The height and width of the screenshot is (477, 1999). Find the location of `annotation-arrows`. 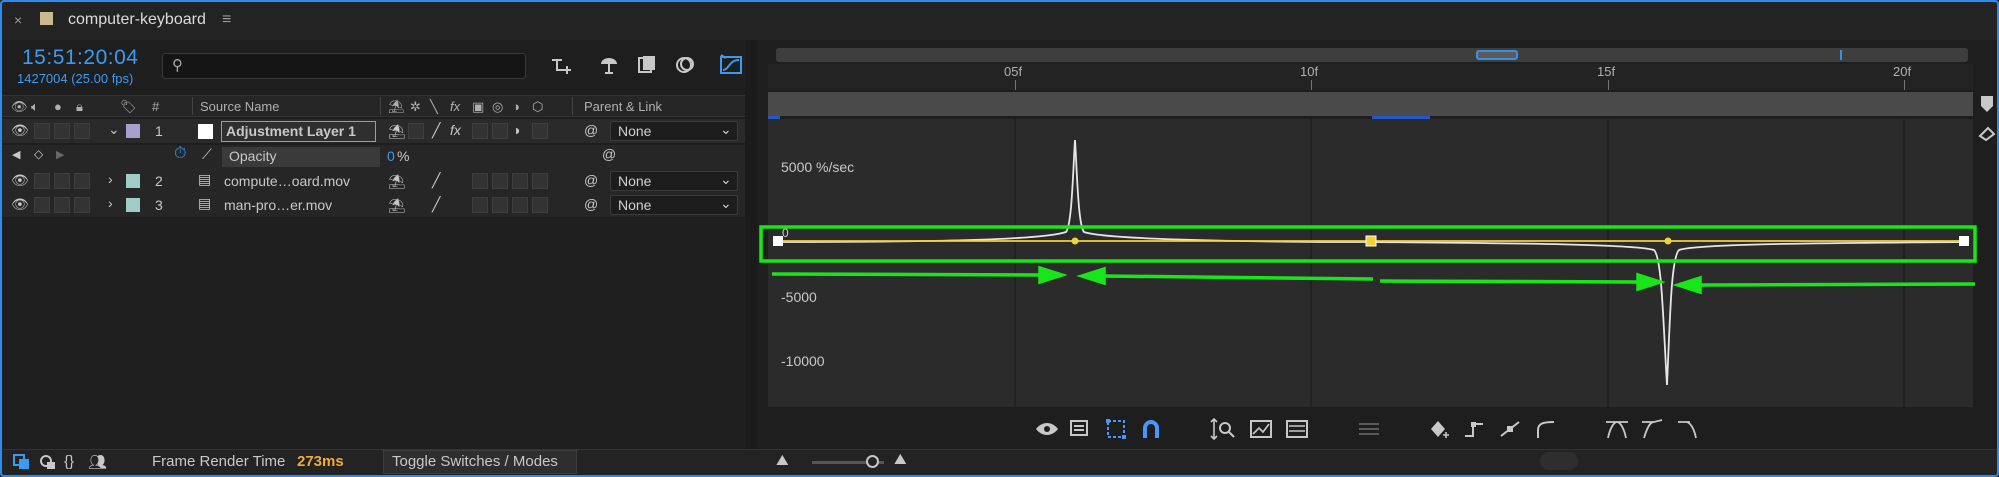

annotation-arrows is located at coordinates (1373, 280).